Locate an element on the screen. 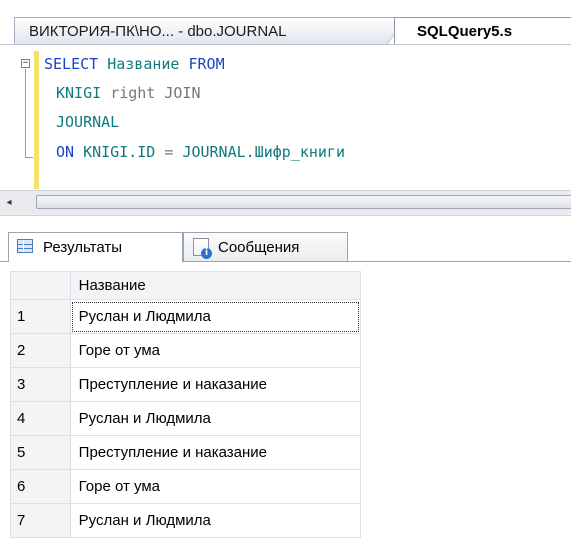 The width and height of the screenshot is (571, 551). code-line-4: ON KNIGI.ID = JOURNAL.Шифр_книги is located at coordinates (200, 152).